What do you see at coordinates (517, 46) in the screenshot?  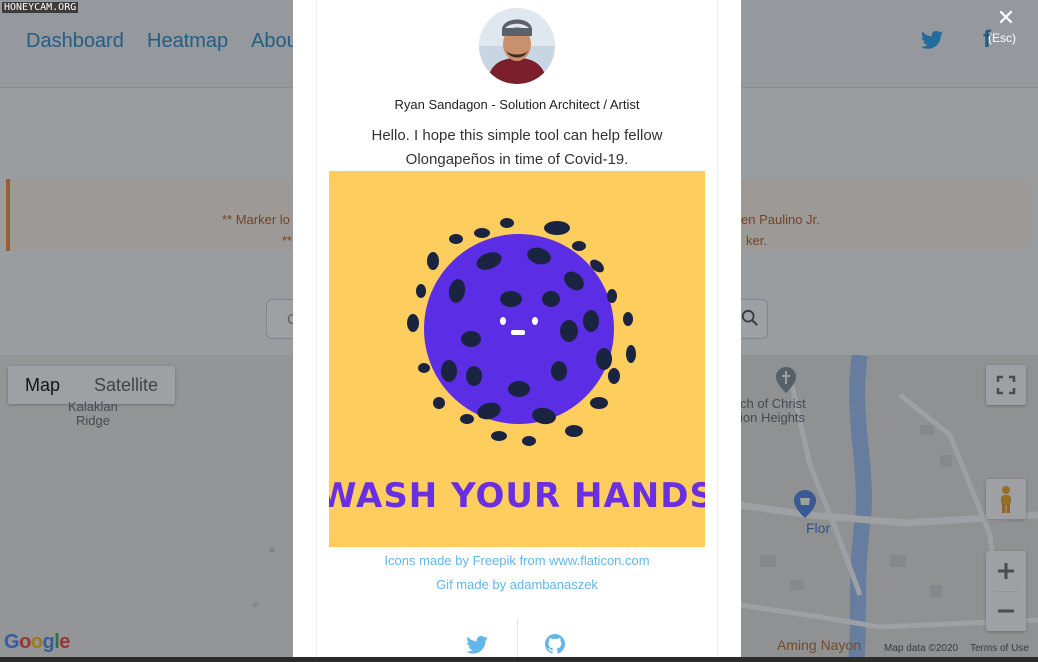 I see `author-avatar` at bounding box center [517, 46].